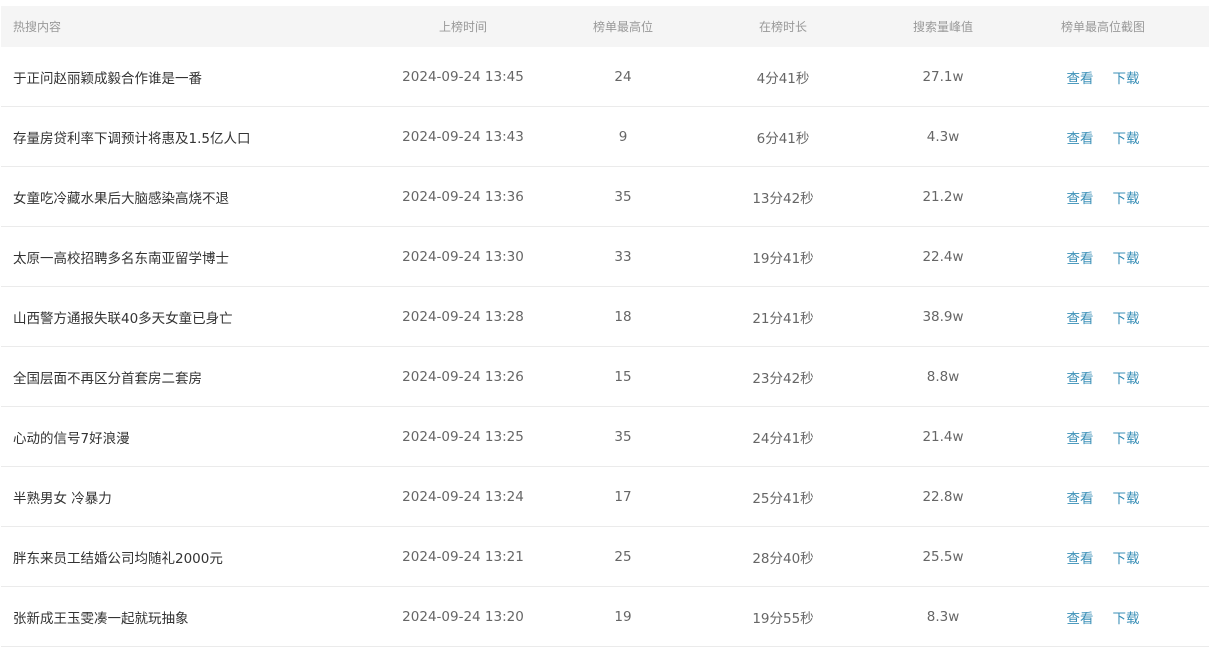 The height and width of the screenshot is (651, 1209). What do you see at coordinates (177, 436) in the screenshot?
I see `row-title: 心动的信号7好浪漫` at bounding box center [177, 436].